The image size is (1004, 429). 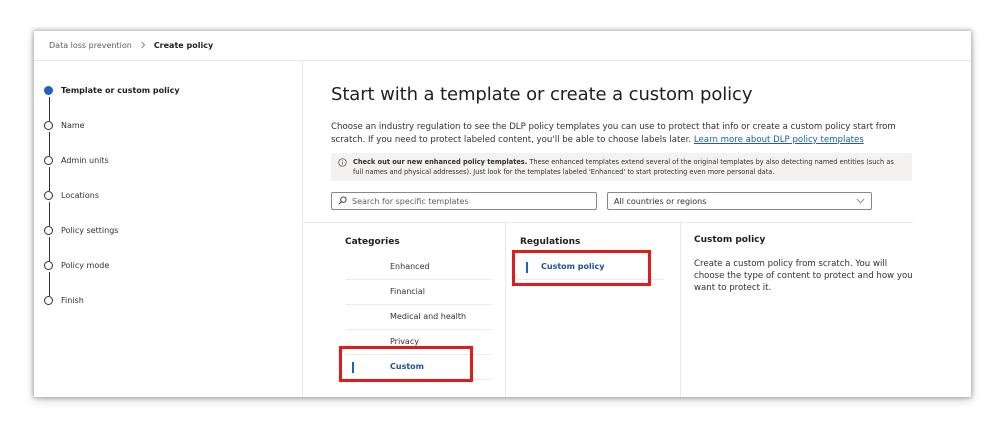 I want to click on step-label: Name, so click(x=73, y=125).